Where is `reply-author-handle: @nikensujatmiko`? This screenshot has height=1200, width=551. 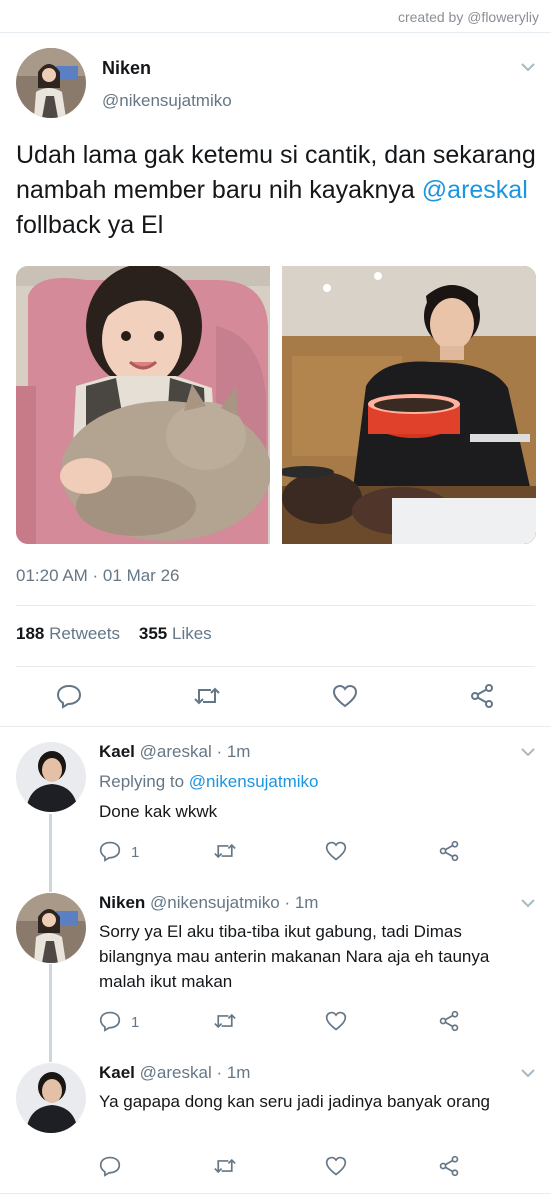
reply-author-handle: @nikensujatmiko is located at coordinates (215, 902).